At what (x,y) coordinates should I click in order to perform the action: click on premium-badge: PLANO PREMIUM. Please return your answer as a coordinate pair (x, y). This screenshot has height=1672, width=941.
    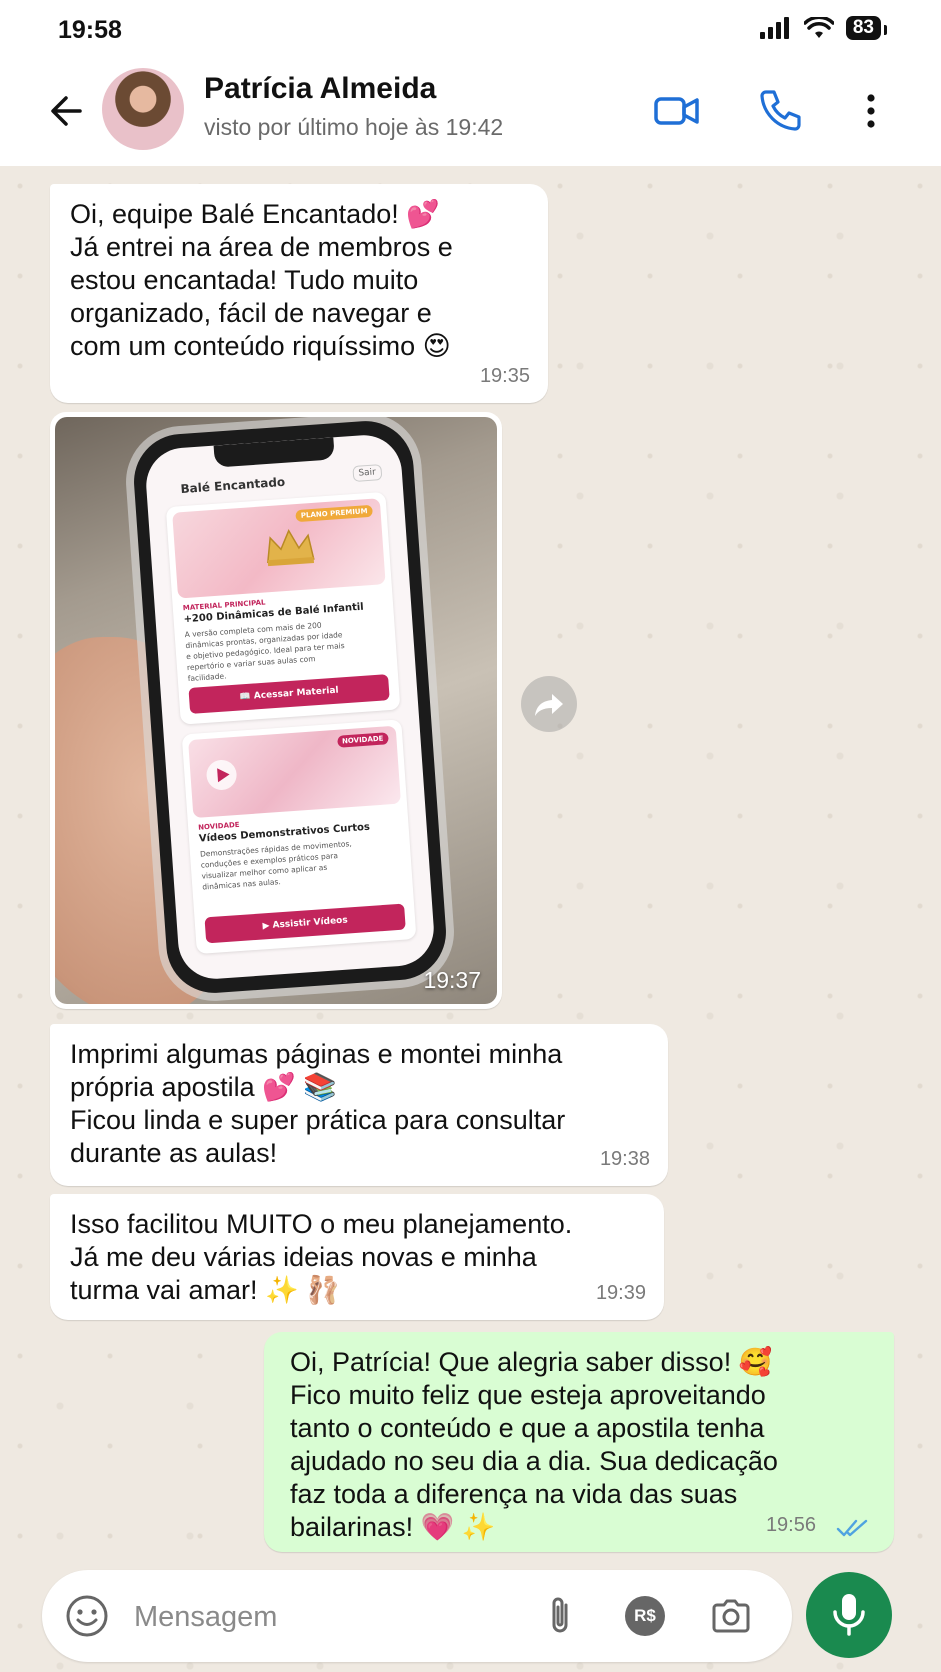
    Looking at the image, I should click on (334, 513).